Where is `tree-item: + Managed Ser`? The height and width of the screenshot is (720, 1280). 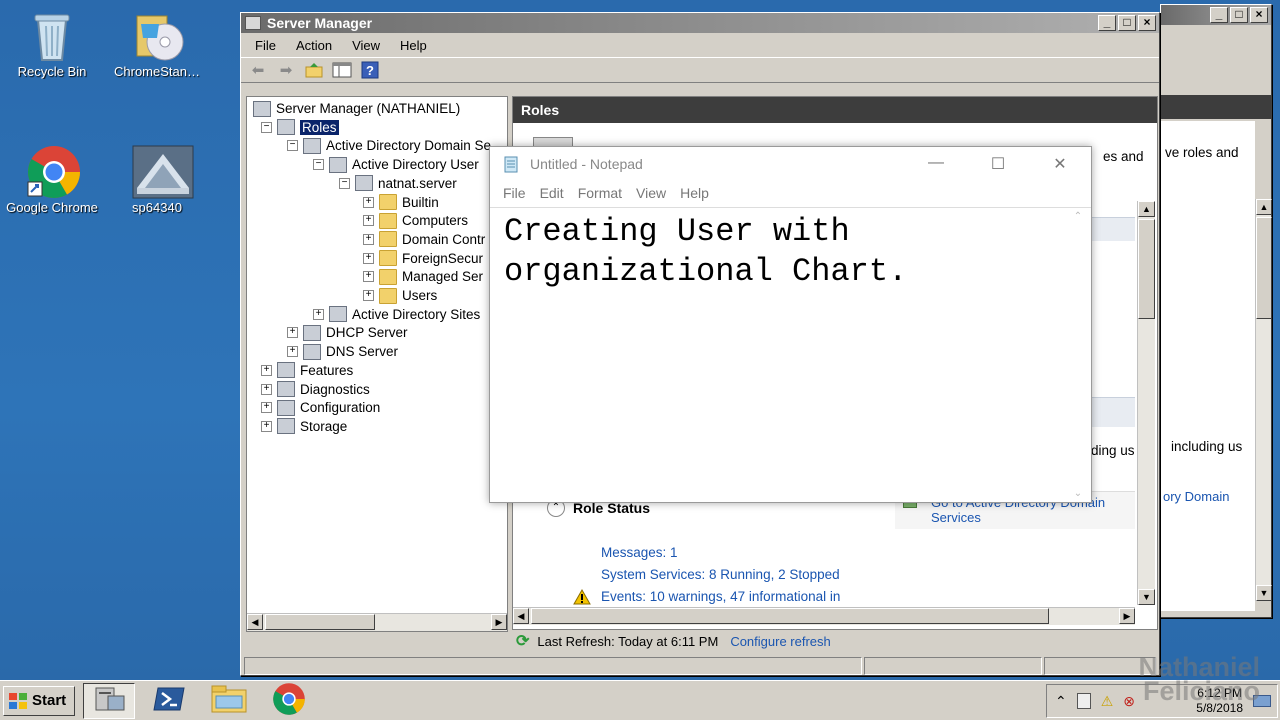
tree-item: + Managed Ser is located at coordinates (423, 276).